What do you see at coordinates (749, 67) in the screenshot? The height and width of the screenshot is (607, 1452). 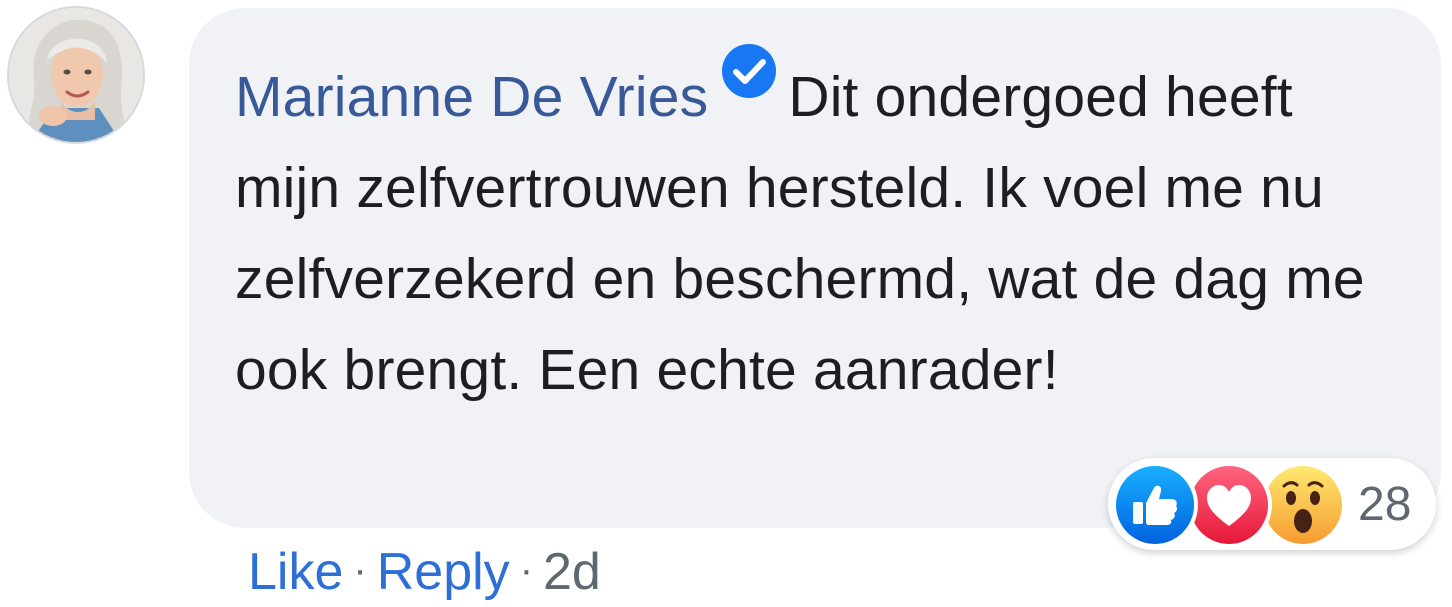 I see `verified-check-badge-icon` at bounding box center [749, 67].